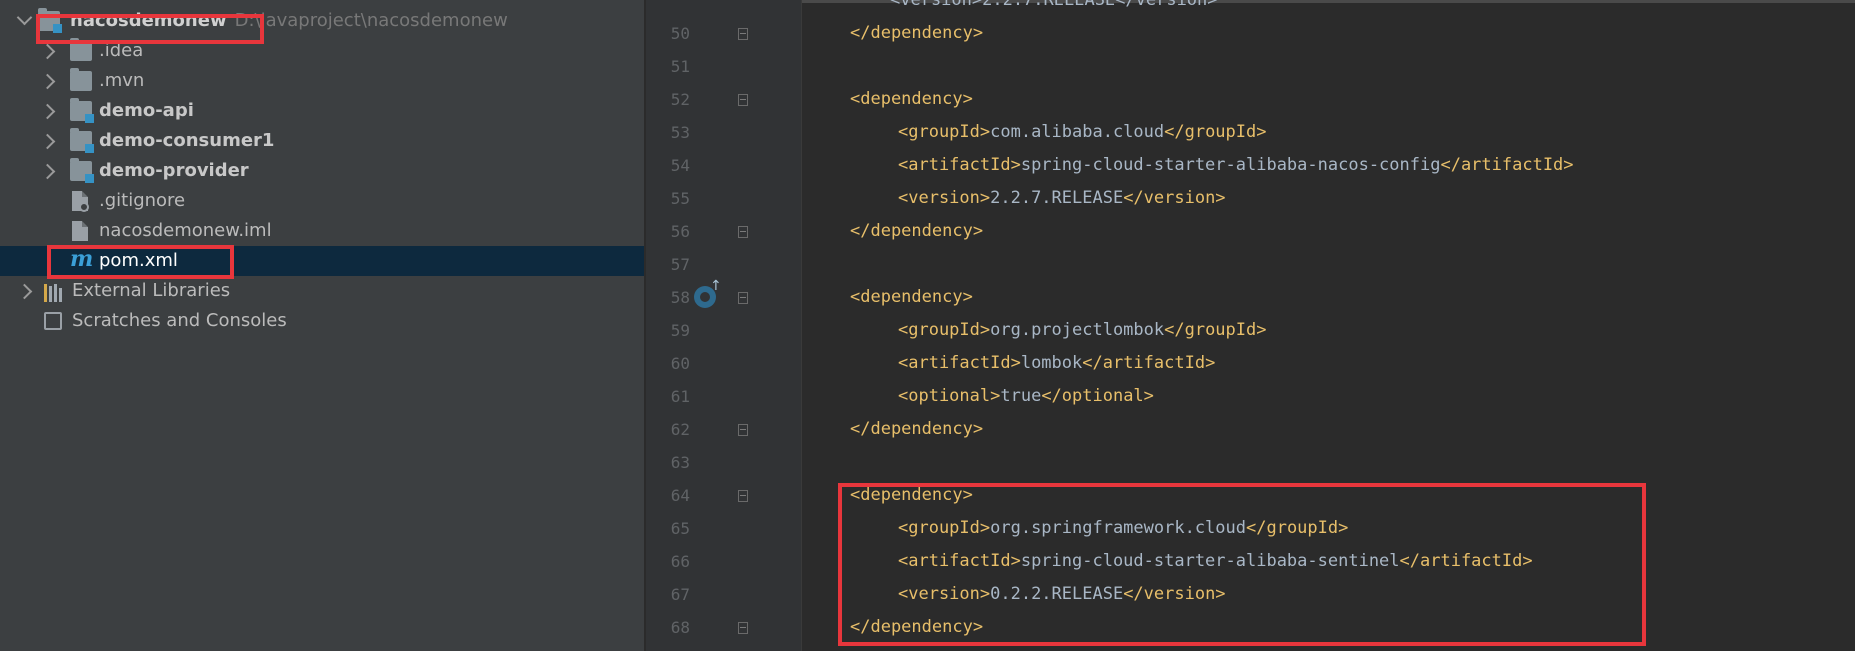  What do you see at coordinates (322, 201) in the screenshot?
I see `tree-item-gitignore: .gitignore` at bounding box center [322, 201].